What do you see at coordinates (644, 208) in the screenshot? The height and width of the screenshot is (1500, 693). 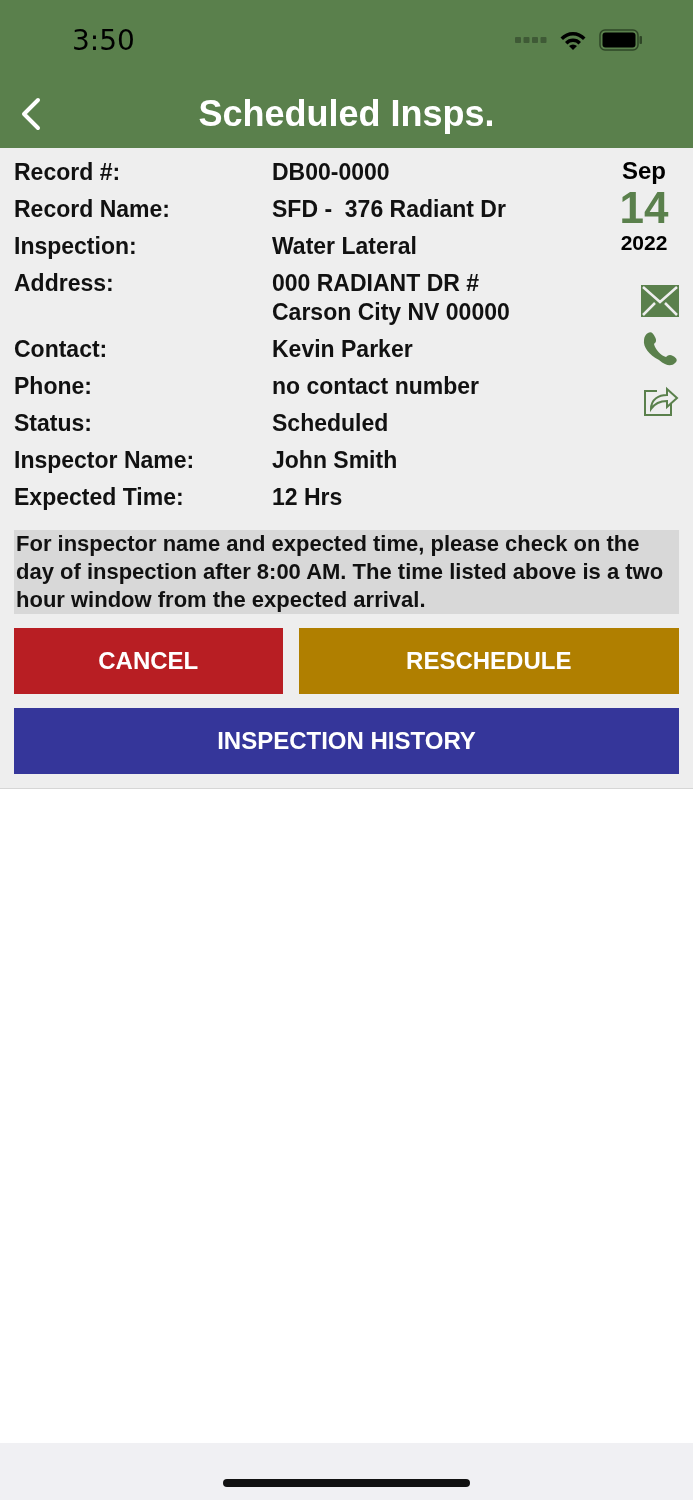 I see `date-day: 14` at bounding box center [644, 208].